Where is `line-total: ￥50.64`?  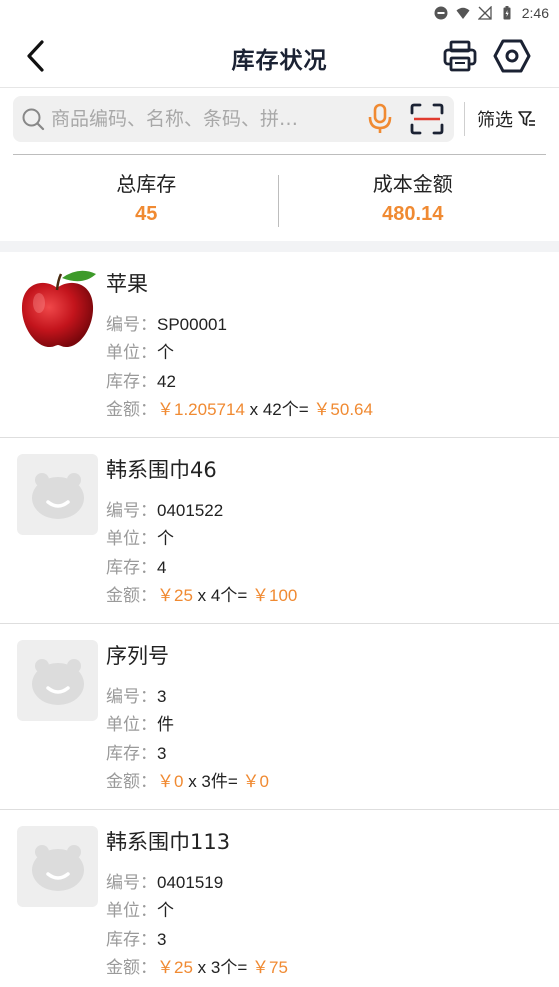
line-total: ￥50.64 is located at coordinates (343, 409).